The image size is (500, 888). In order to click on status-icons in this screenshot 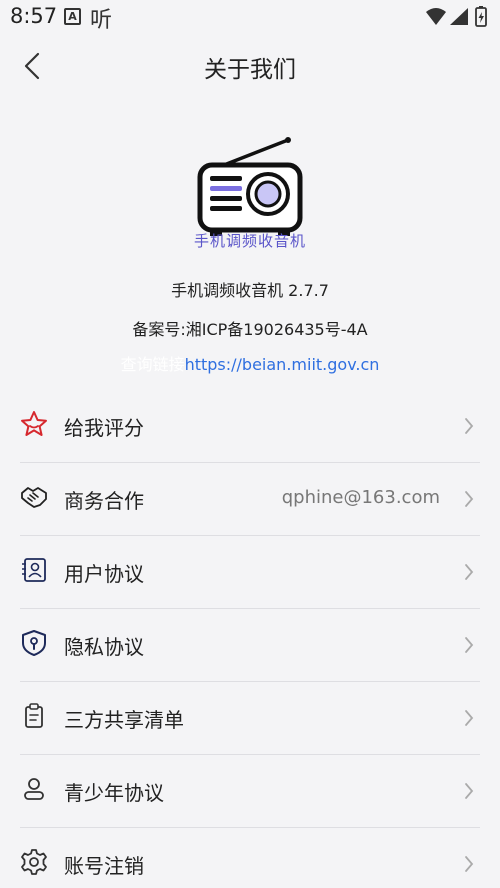, I will do `click(456, 16)`.